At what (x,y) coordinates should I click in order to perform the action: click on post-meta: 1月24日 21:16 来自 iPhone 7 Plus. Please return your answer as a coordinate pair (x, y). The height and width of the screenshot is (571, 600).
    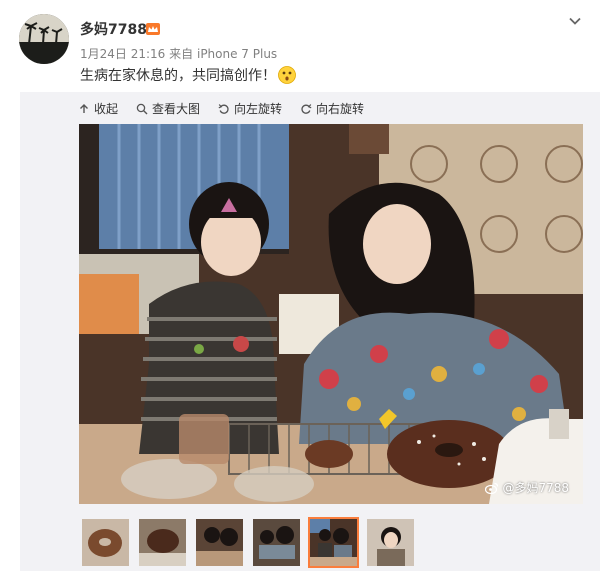
    Looking at the image, I should click on (178, 53).